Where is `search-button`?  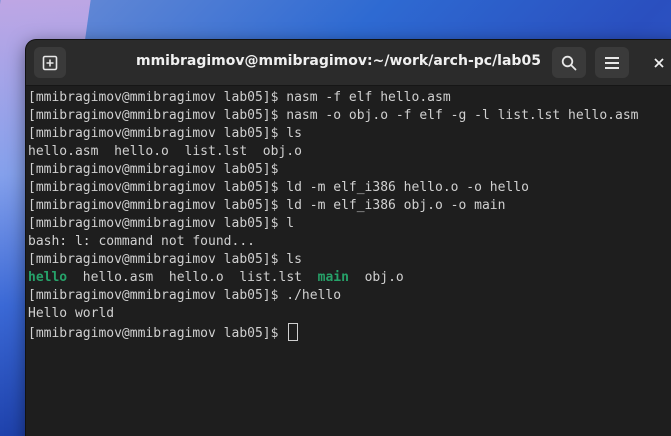
search-button is located at coordinates (569, 62).